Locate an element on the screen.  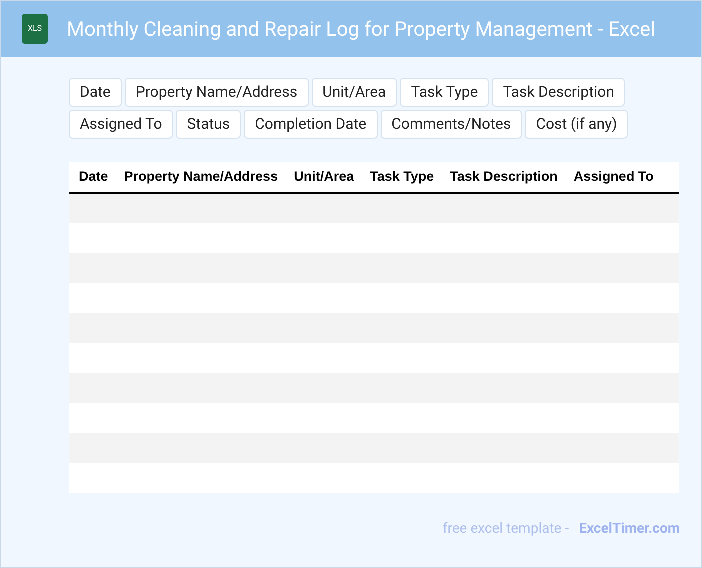
window-title: Monthly Cleaning and Repair Log for Property Management - Excel is located at coordinates (361, 29).